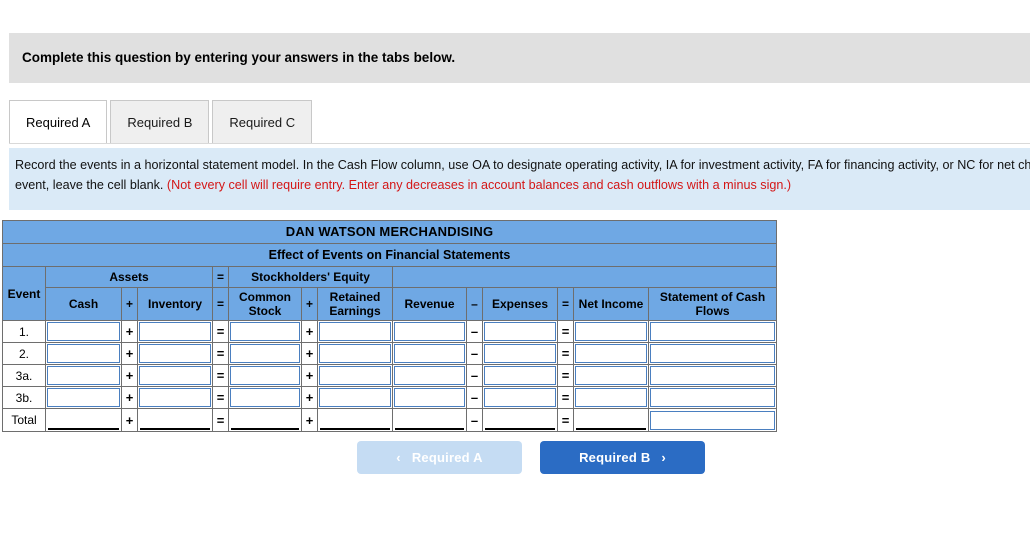  Describe the element at coordinates (611, 304) in the screenshot. I see `header-net-income: Net Income` at that location.